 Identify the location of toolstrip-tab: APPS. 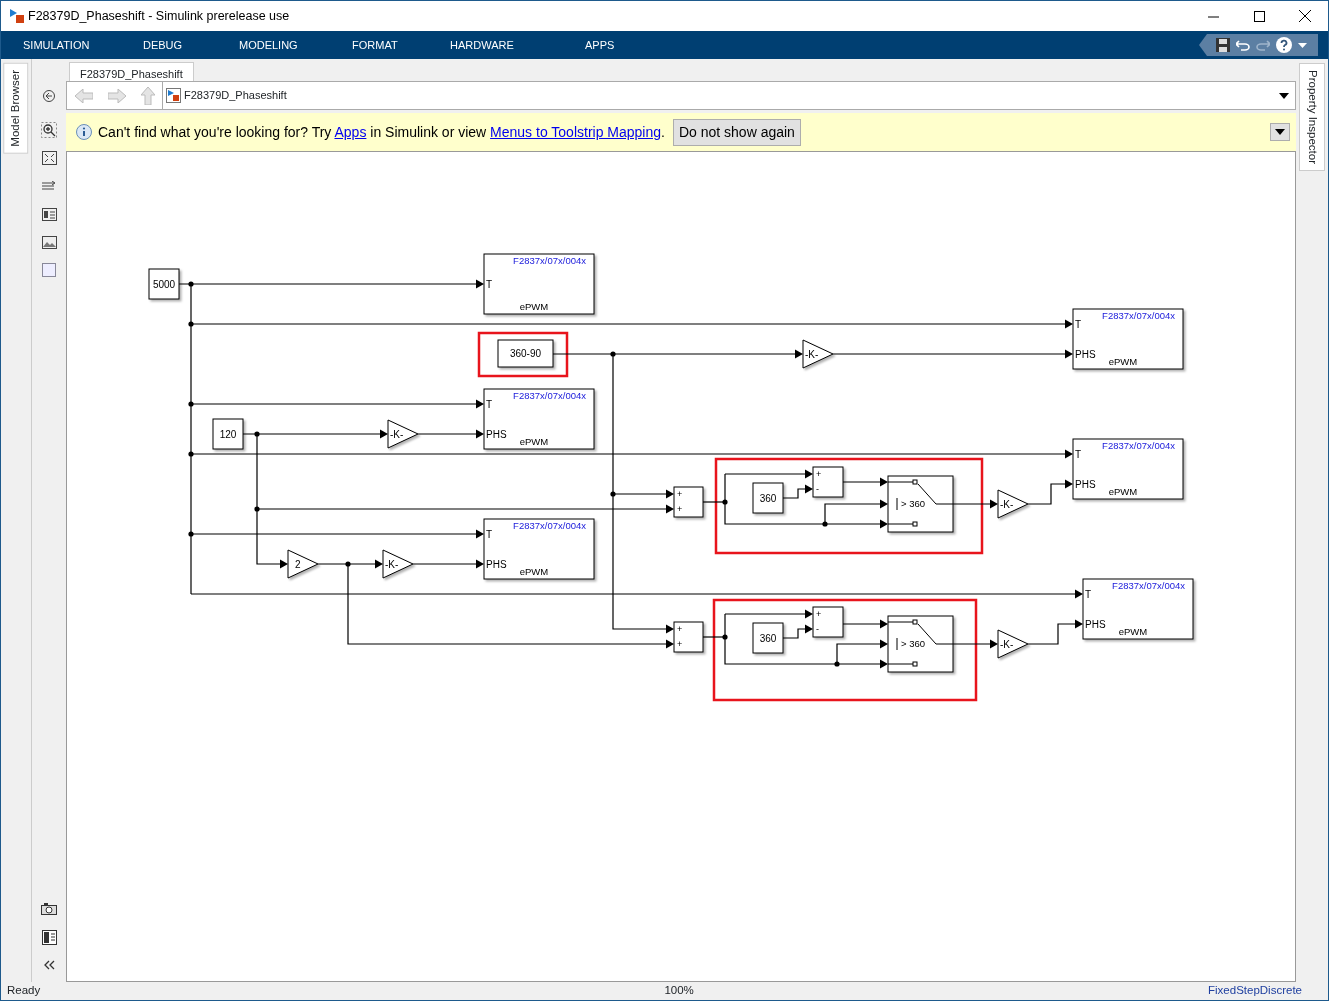
(615, 45).